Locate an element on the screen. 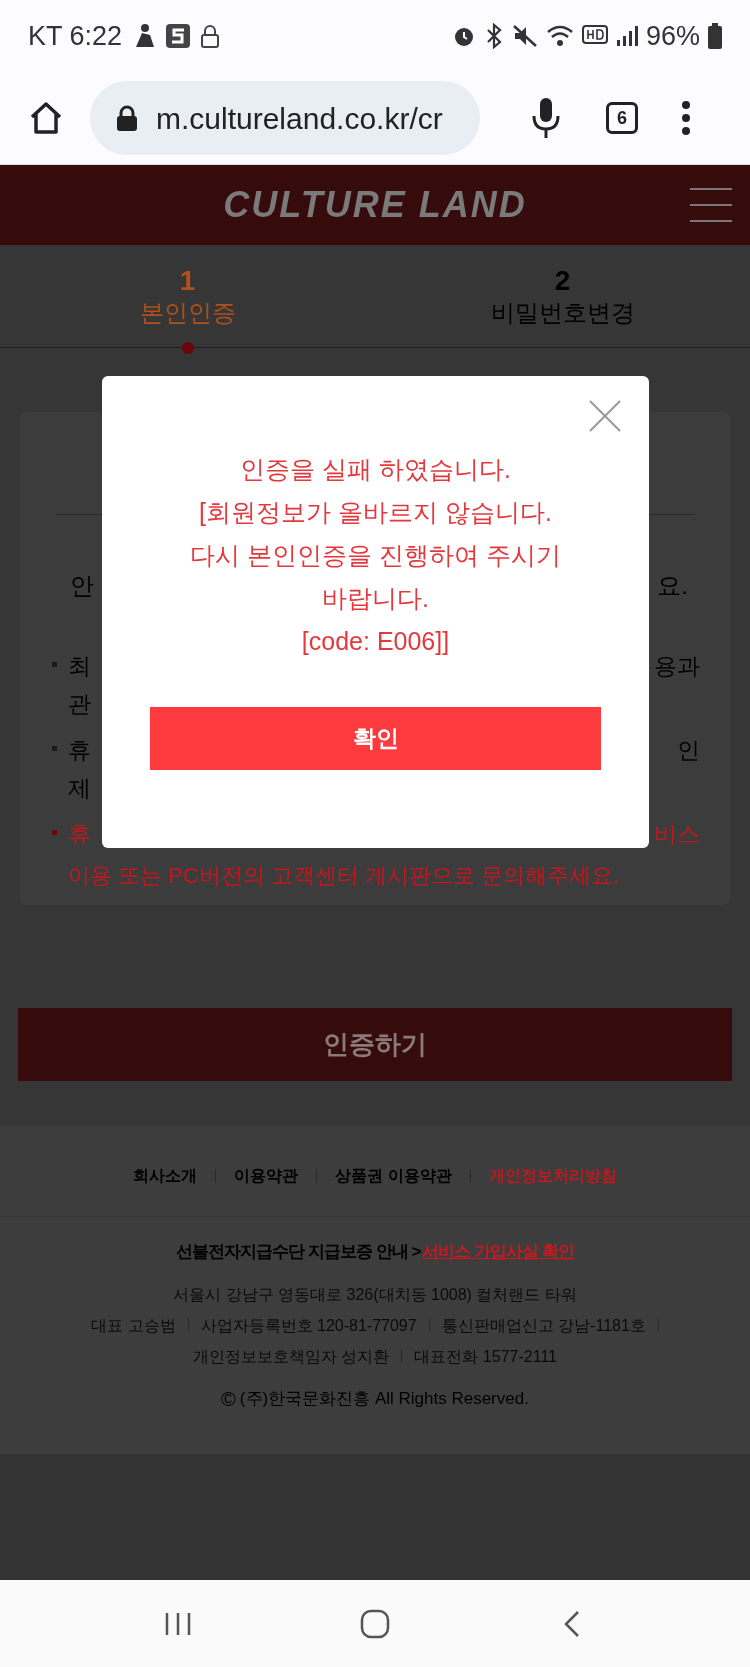 This screenshot has width=750, height=1667. service-link: 서비스 가입사실 확인 is located at coordinates (498, 1252).